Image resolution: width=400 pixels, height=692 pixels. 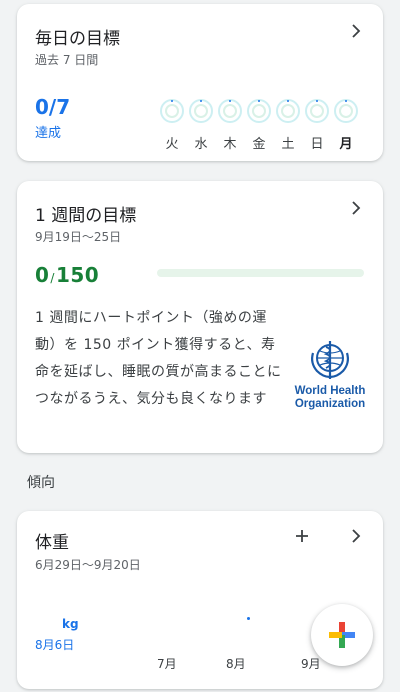 What do you see at coordinates (42, 275) in the screenshot?
I see `weekly-goal-current: 0` at bounding box center [42, 275].